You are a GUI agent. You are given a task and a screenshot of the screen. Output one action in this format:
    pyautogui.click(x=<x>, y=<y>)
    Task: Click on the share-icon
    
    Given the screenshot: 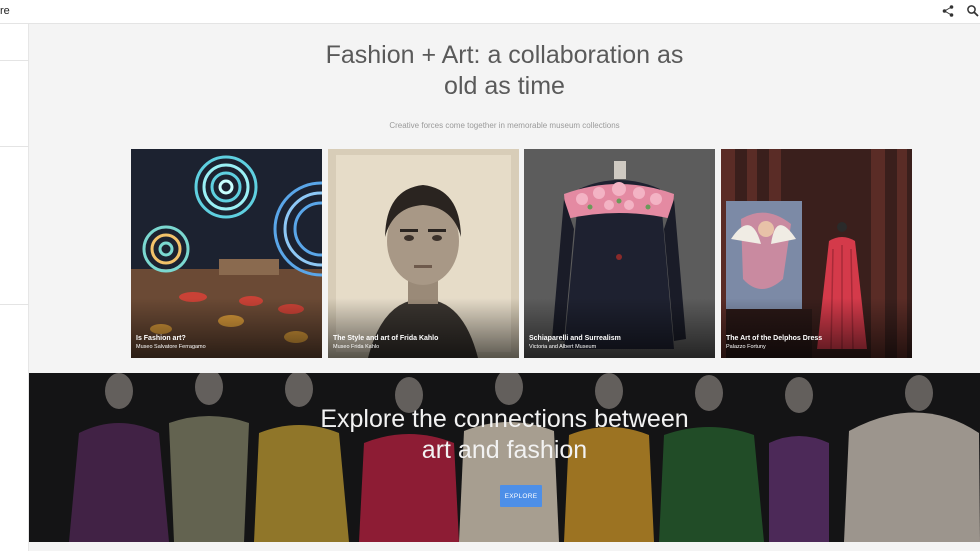 What is the action you would take?
    pyautogui.click(x=948, y=11)
    